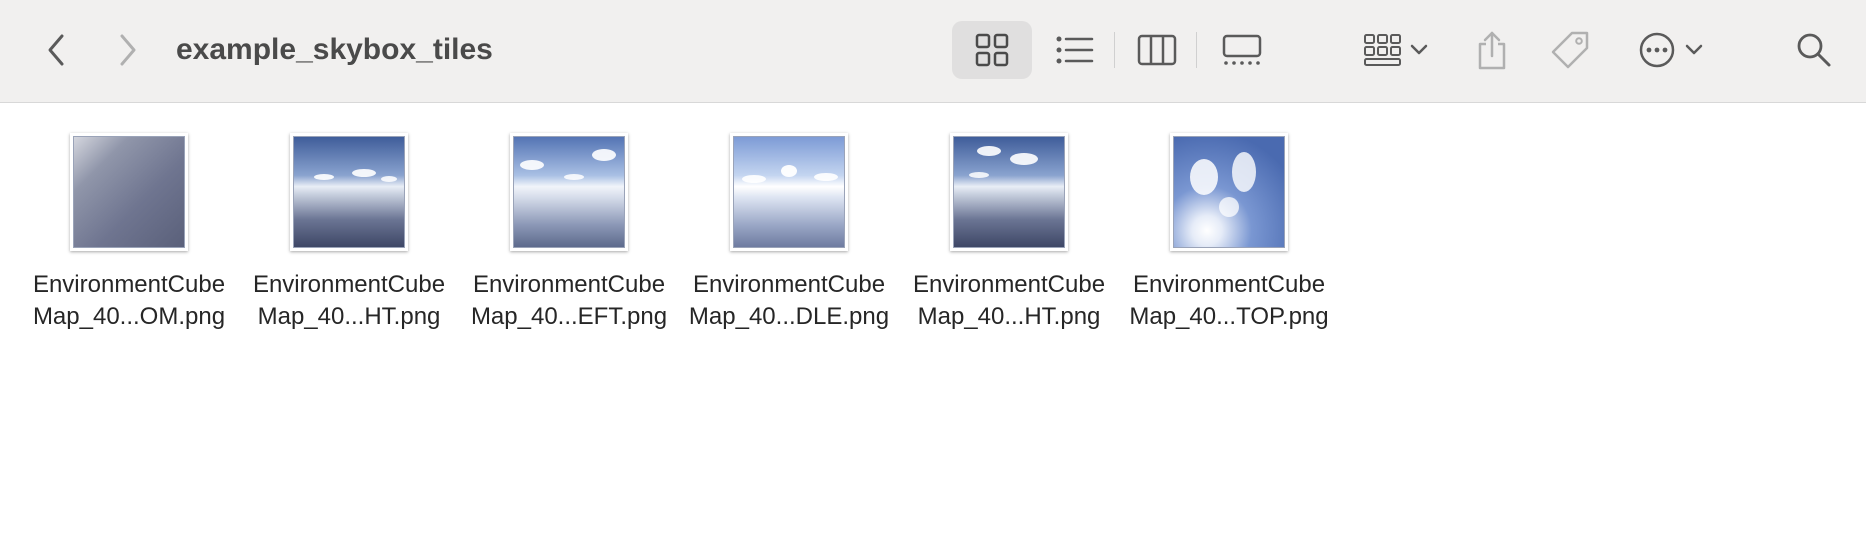  I want to click on chevron-right-icon, so click(128, 50).